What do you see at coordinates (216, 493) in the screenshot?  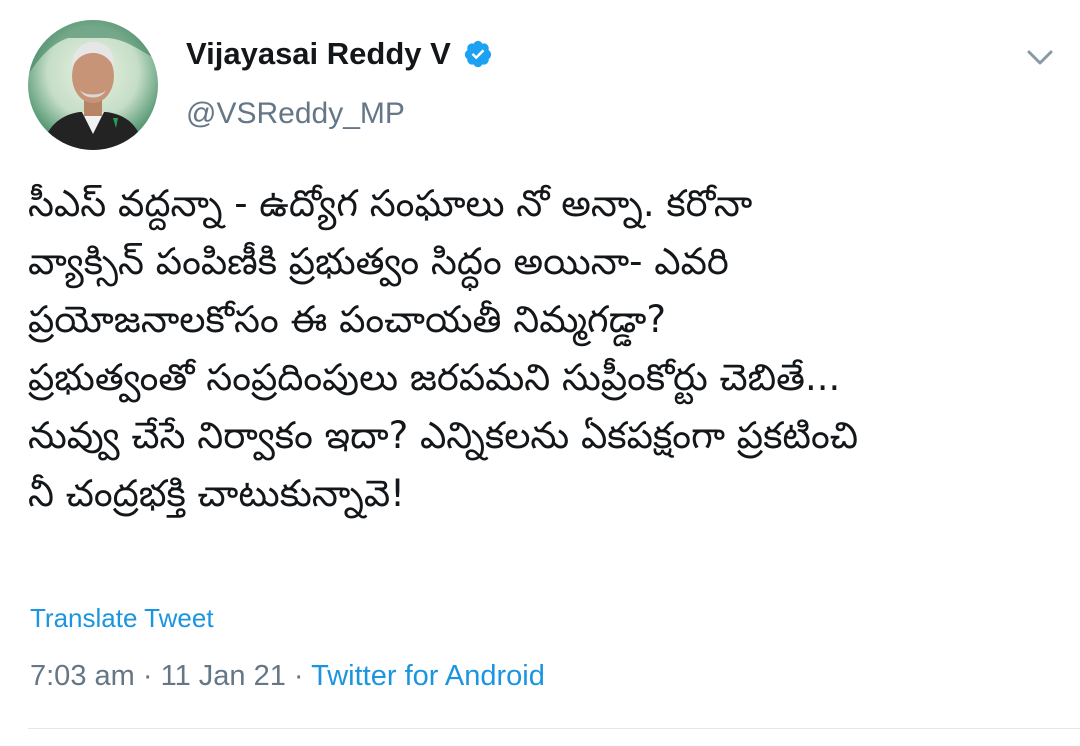 I see `tweet-text-line: నీ చంద్రభక్తి చాటుకున్నావె!` at bounding box center [216, 493].